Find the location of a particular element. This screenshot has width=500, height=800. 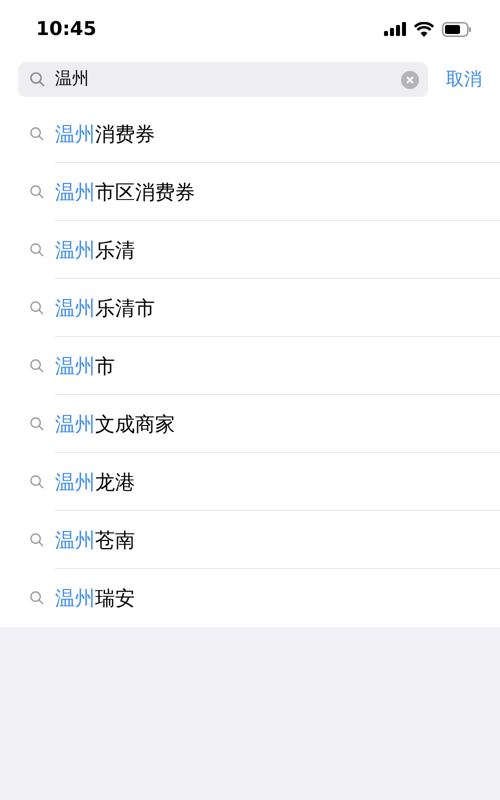

search-field: 温州 is located at coordinates (223, 79).